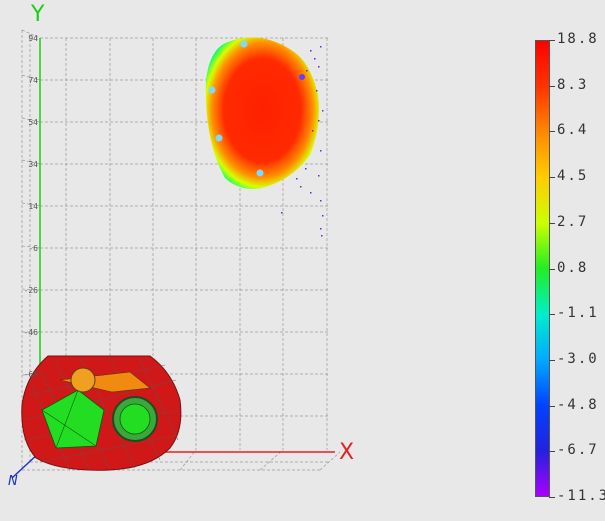  I want to click on color-scale-label: 4.5, so click(573, 176).